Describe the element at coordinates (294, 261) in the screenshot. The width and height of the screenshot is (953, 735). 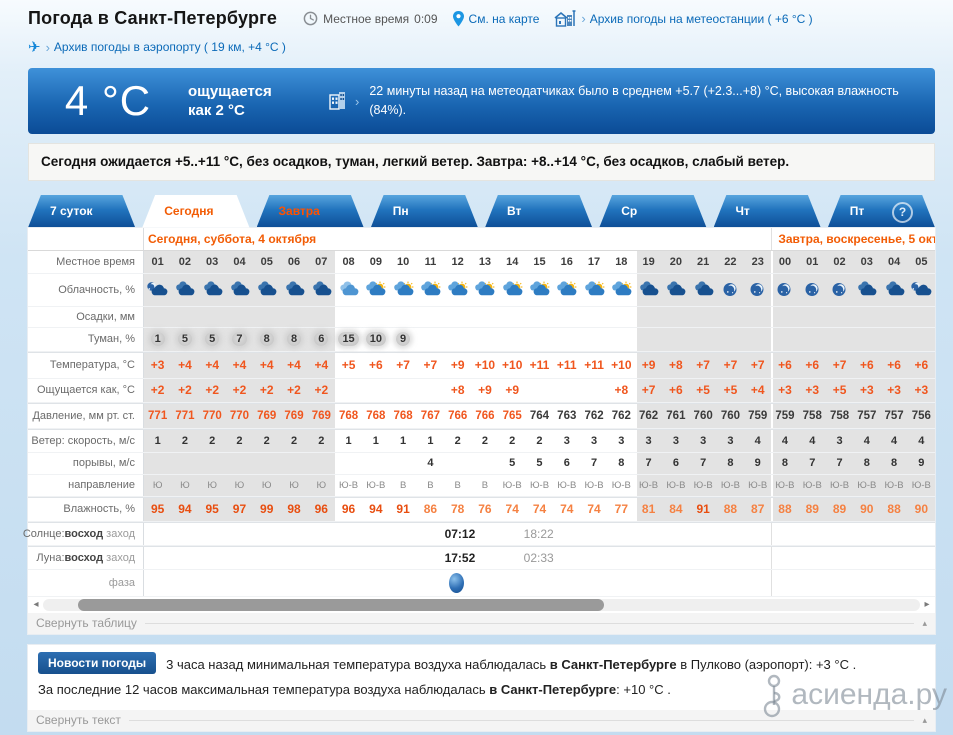
I see `table-cell: 06` at that location.